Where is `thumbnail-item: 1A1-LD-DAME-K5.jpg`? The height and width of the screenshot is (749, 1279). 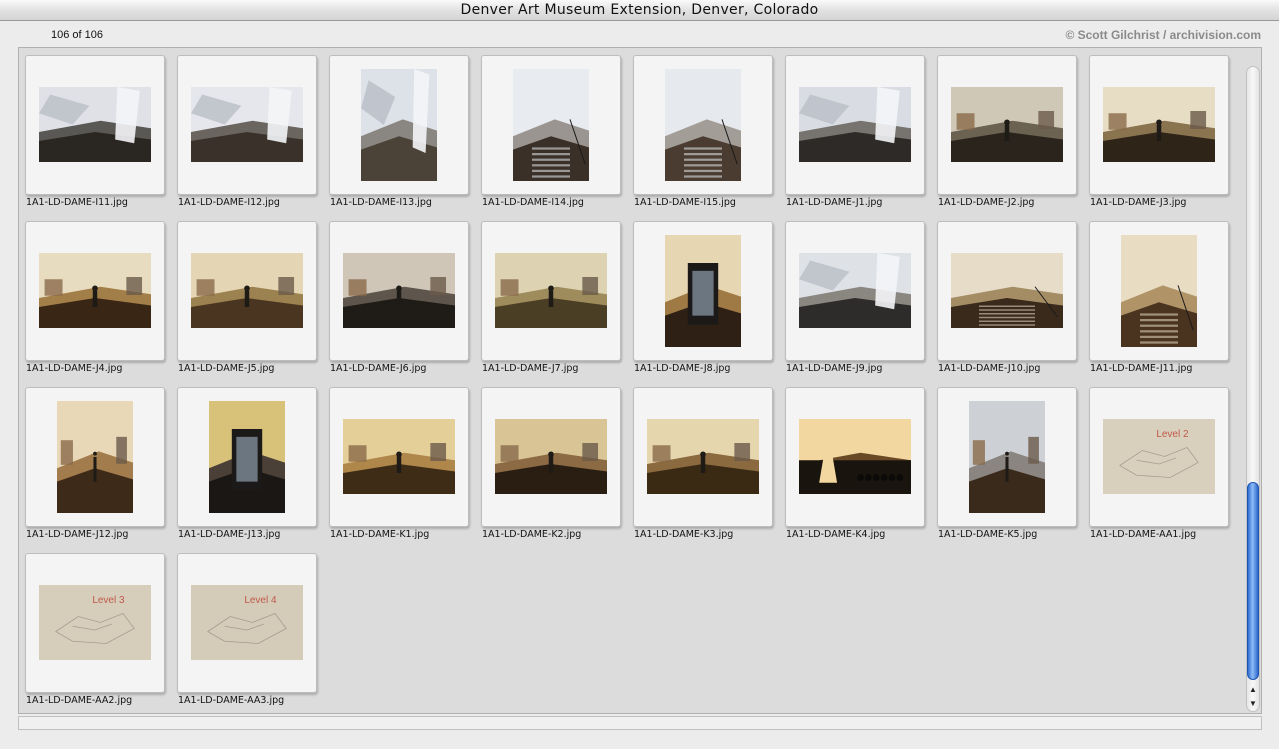
thumbnail-item: 1A1-LD-DAME-K5.jpg is located at coordinates (1007, 470).